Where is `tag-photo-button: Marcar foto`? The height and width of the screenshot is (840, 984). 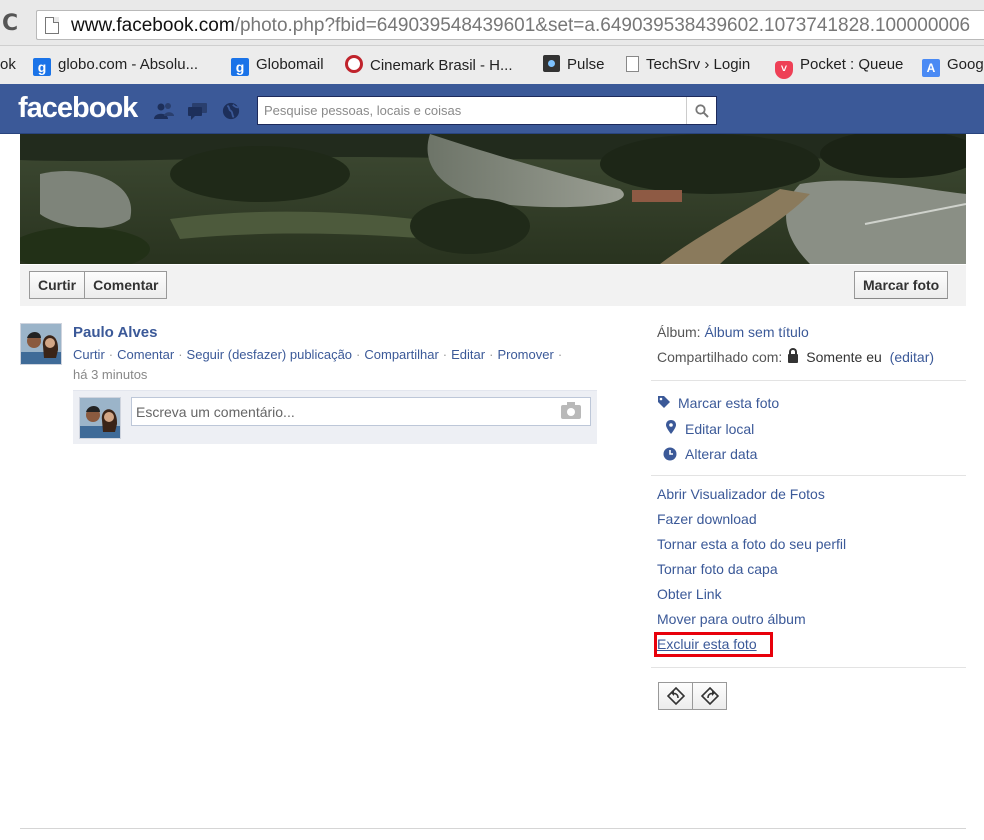
tag-photo-button: Marcar foto is located at coordinates (901, 285).